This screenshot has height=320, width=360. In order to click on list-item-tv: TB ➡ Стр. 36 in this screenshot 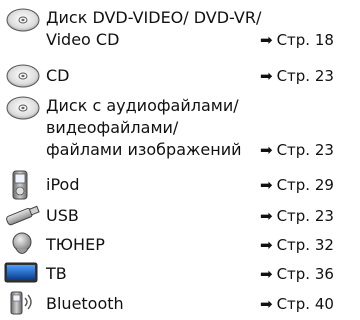, I will do `click(180, 274)`.